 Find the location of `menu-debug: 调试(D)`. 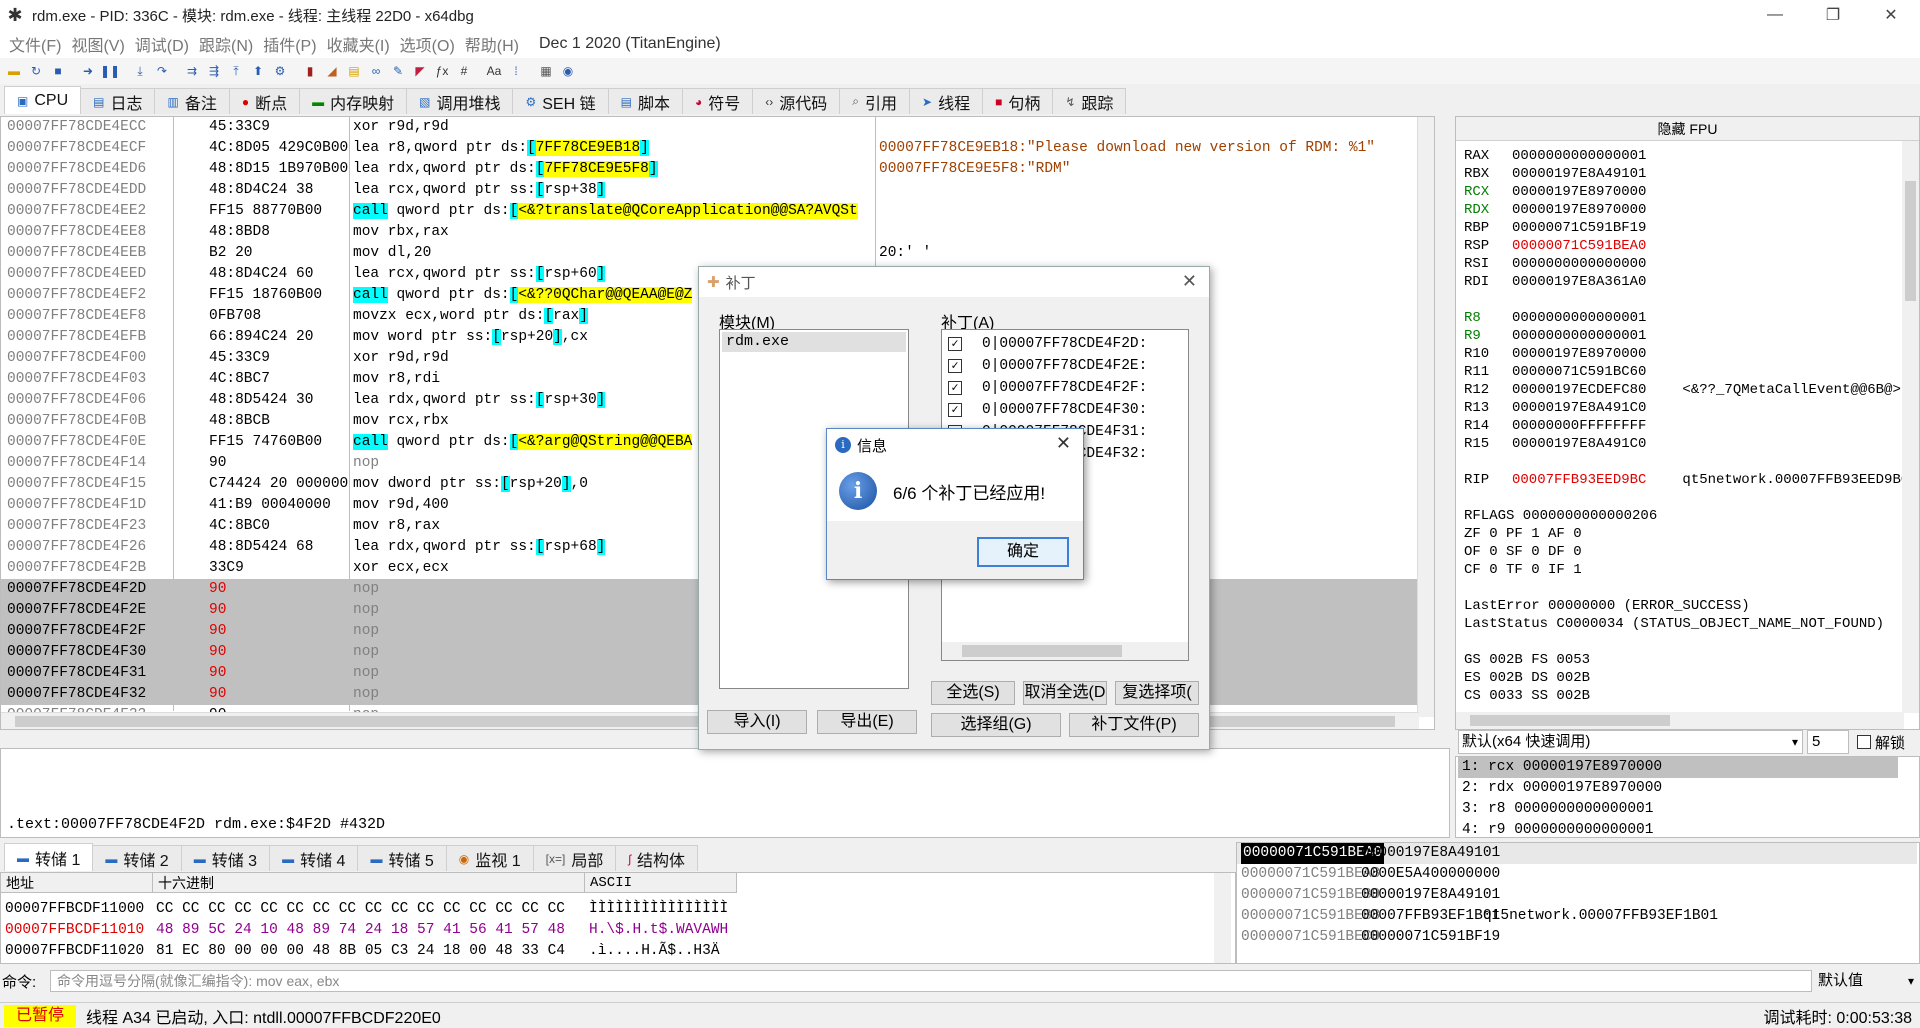

menu-debug: 调试(D) is located at coordinates (162, 44).